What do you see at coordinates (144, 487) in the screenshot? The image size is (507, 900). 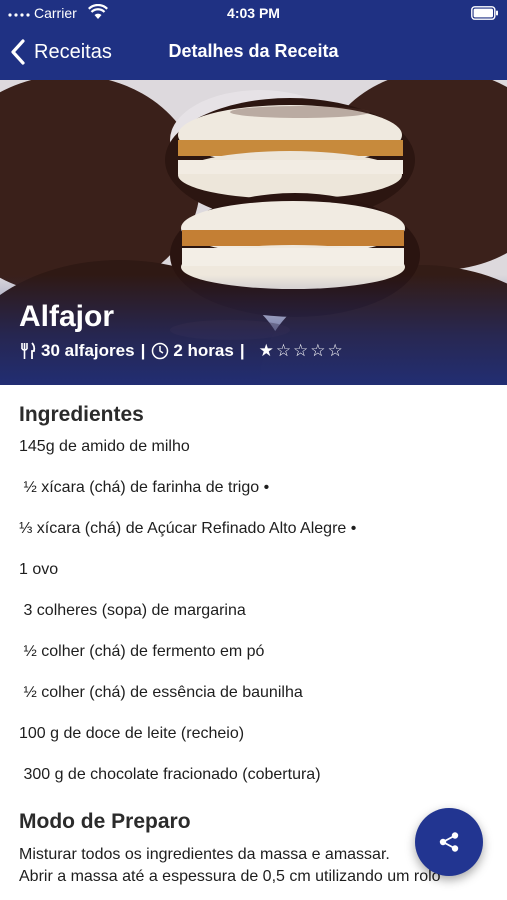 I see `ingredient-item: ½ xícara (chá) de farinha de trigo •` at bounding box center [144, 487].